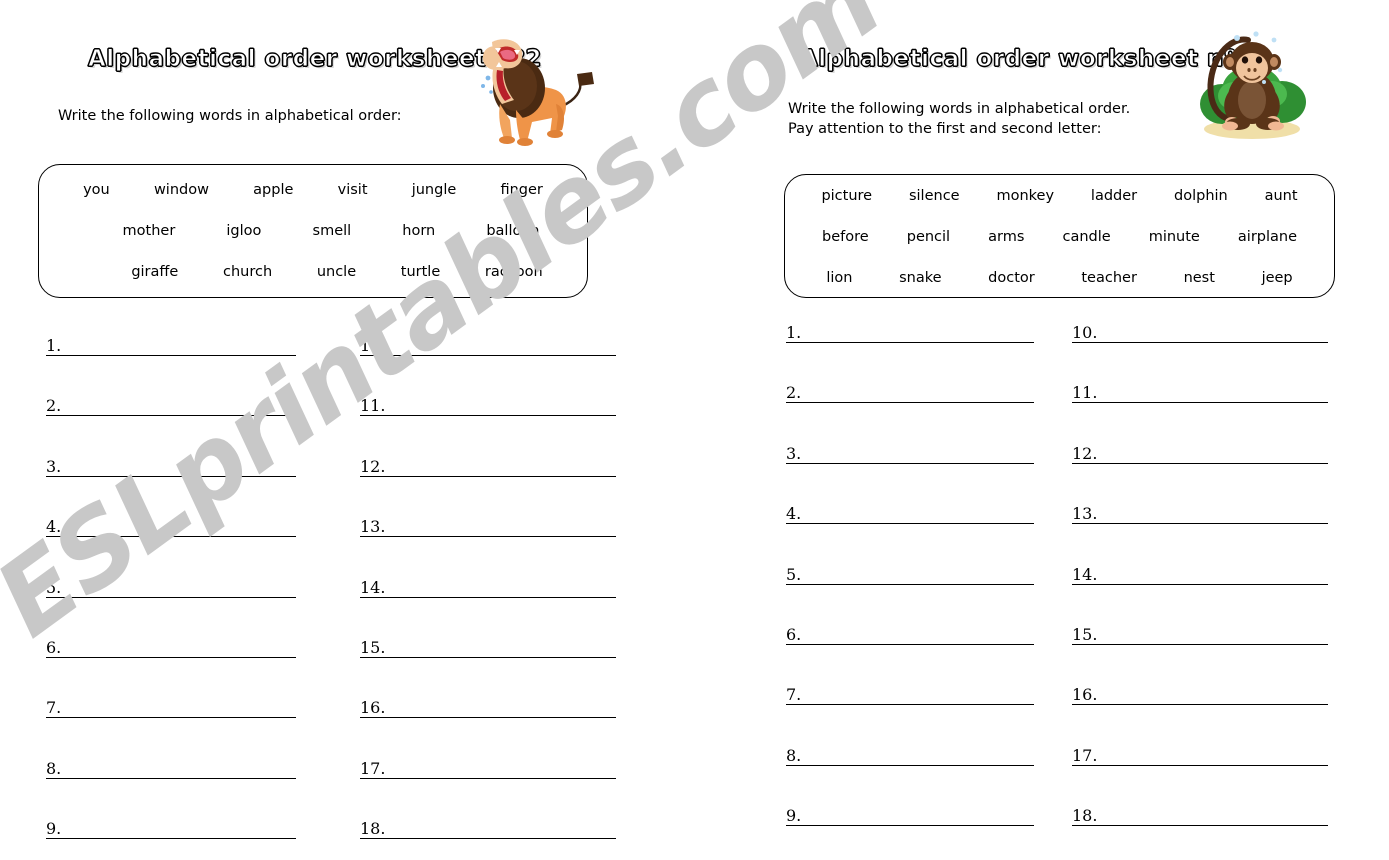 Image resolution: width=1389 pixels, height=860 pixels. What do you see at coordinates (149, 230) in the screenshot?
I see `word-item: mother` at bounding box center [149, 230].